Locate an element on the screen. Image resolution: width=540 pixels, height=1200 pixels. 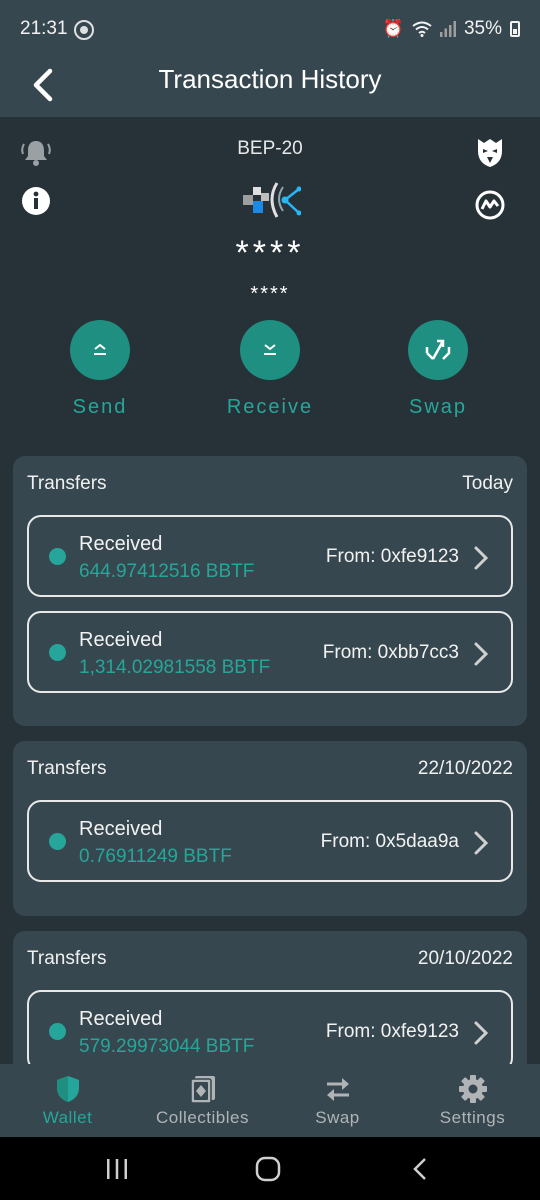
coinmarketcap-icon is located at coordinates (490, 205).